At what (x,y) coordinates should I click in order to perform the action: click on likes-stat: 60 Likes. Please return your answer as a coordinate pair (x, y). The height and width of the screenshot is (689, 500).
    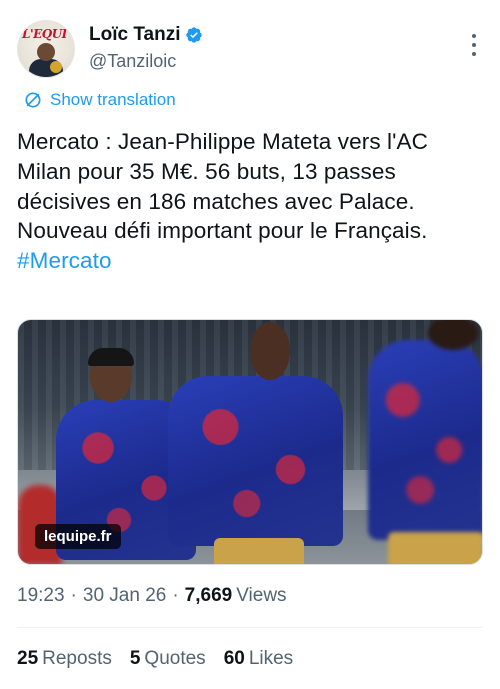
    Looking at the image, I should click on (259, 659).